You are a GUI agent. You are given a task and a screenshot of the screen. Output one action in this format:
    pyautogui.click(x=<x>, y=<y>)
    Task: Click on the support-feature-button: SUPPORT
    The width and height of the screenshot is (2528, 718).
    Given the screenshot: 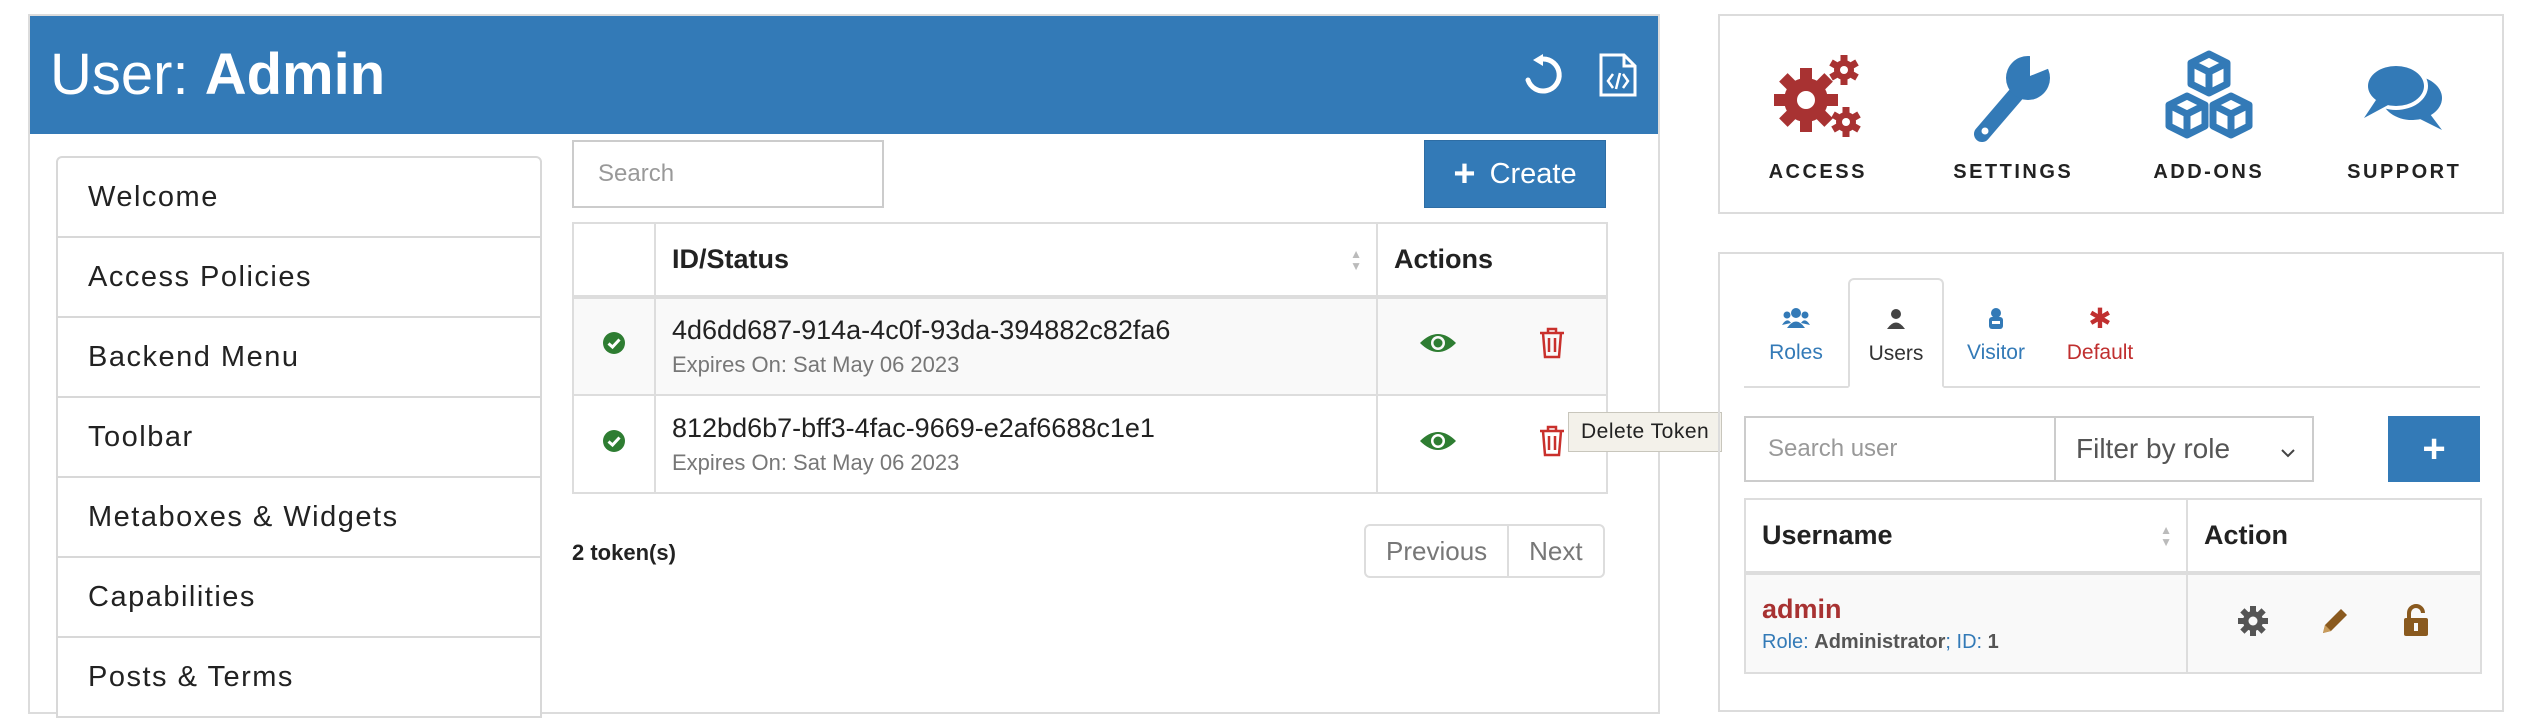 What is the action you would take?
    pyautogui.click(x=2404, y=115)
    